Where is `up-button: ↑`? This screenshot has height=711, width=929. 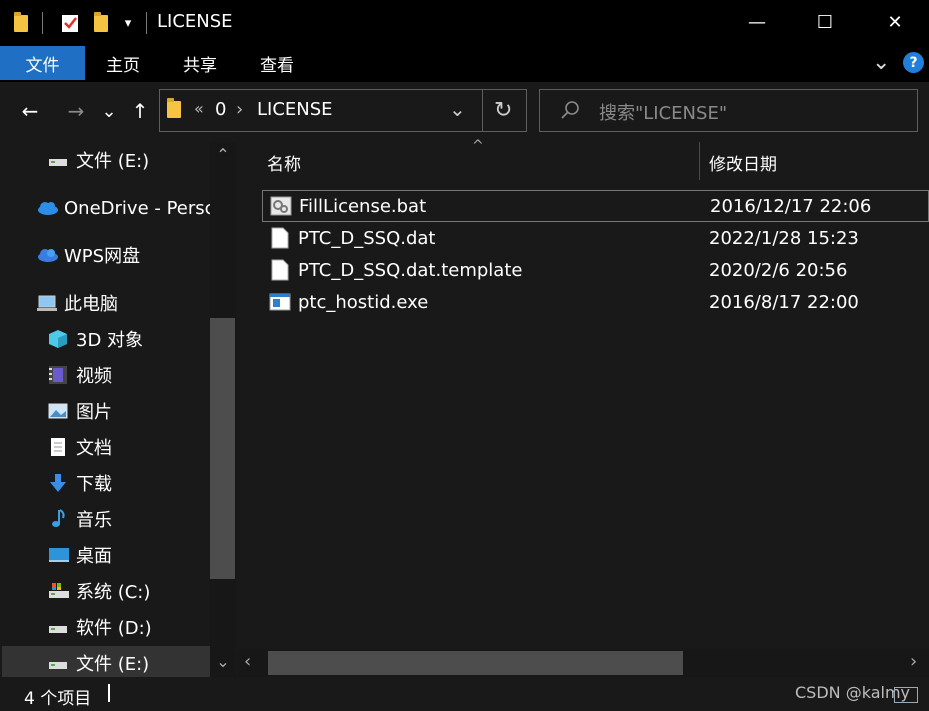
up-button: ↑ is located at coordinates (140, 111).